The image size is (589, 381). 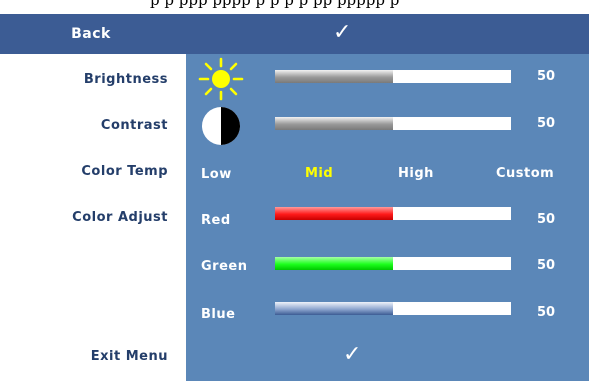 What do you see at coordinates (334, 263) in the screenshot?
I see `green-slider-fill` at bounding box center [334, 263].